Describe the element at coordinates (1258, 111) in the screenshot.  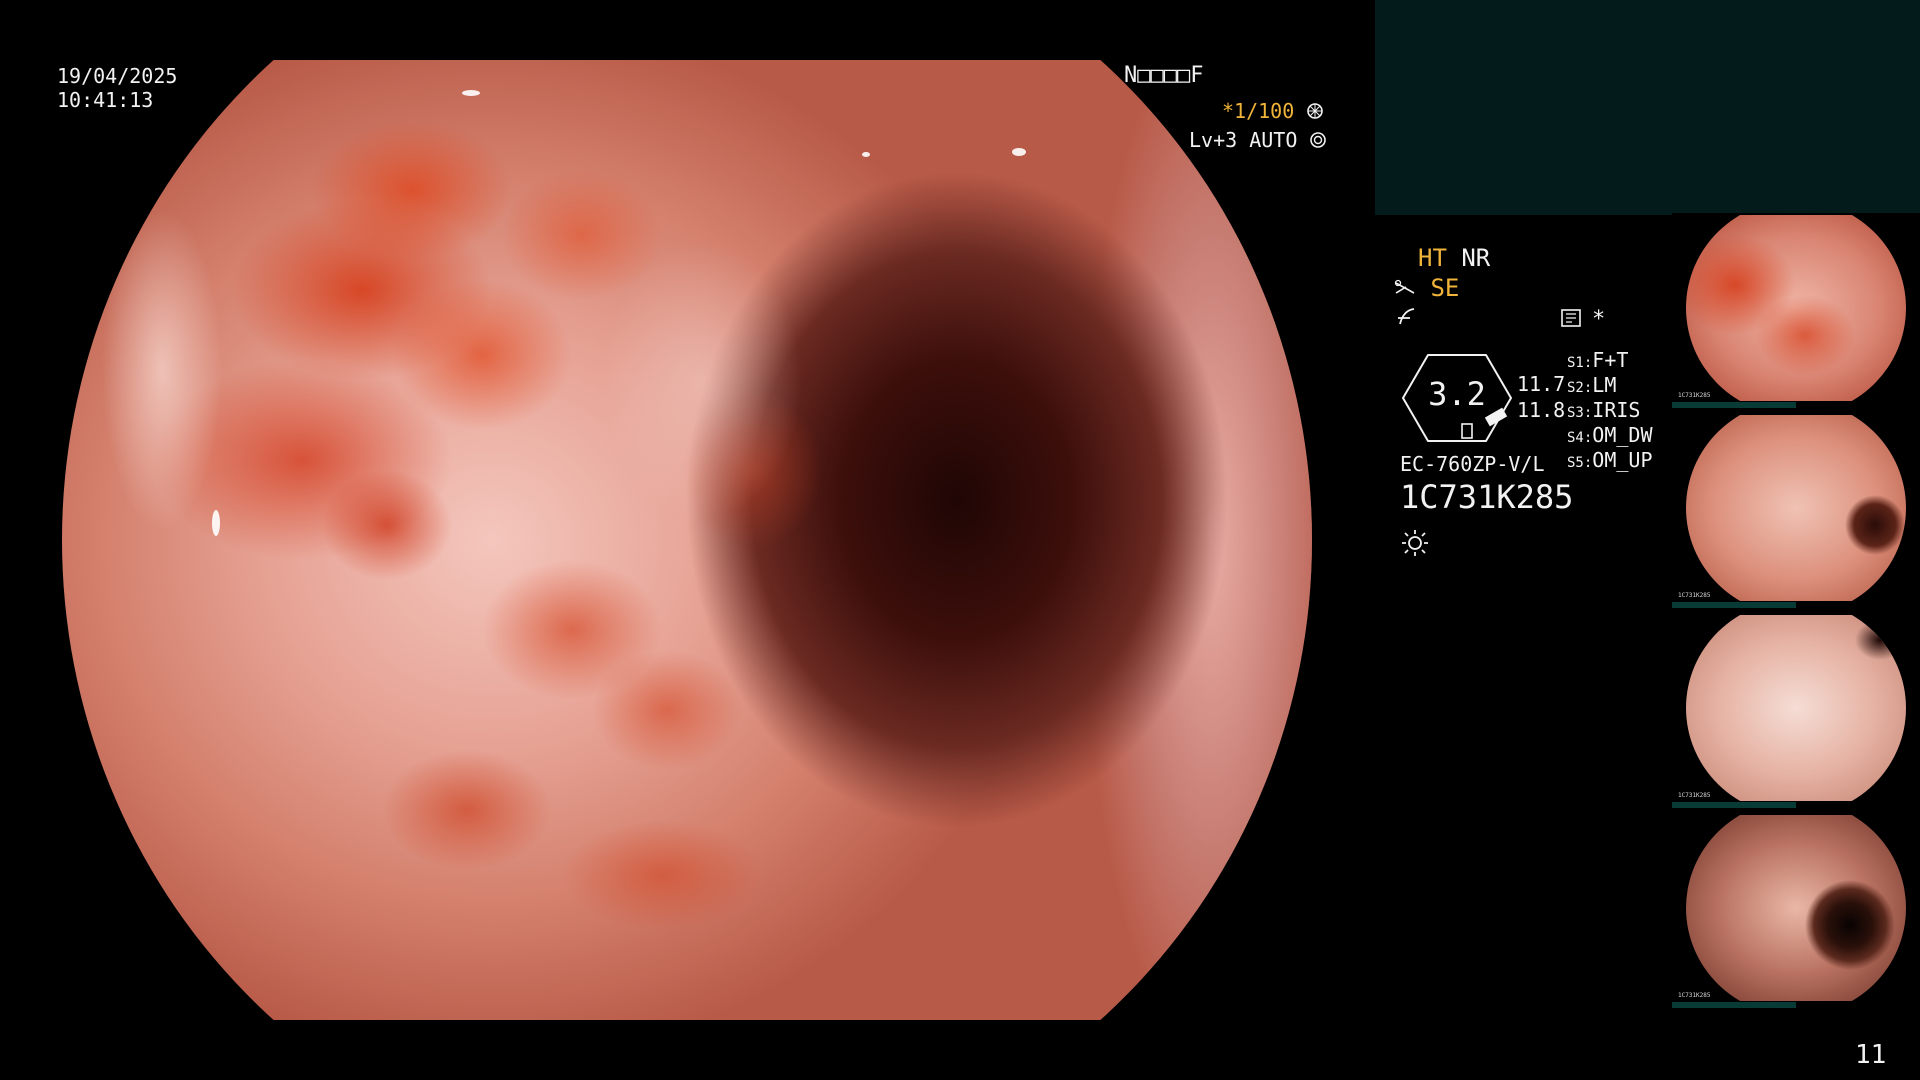
I see `shutter-label: *1/100` at that location.